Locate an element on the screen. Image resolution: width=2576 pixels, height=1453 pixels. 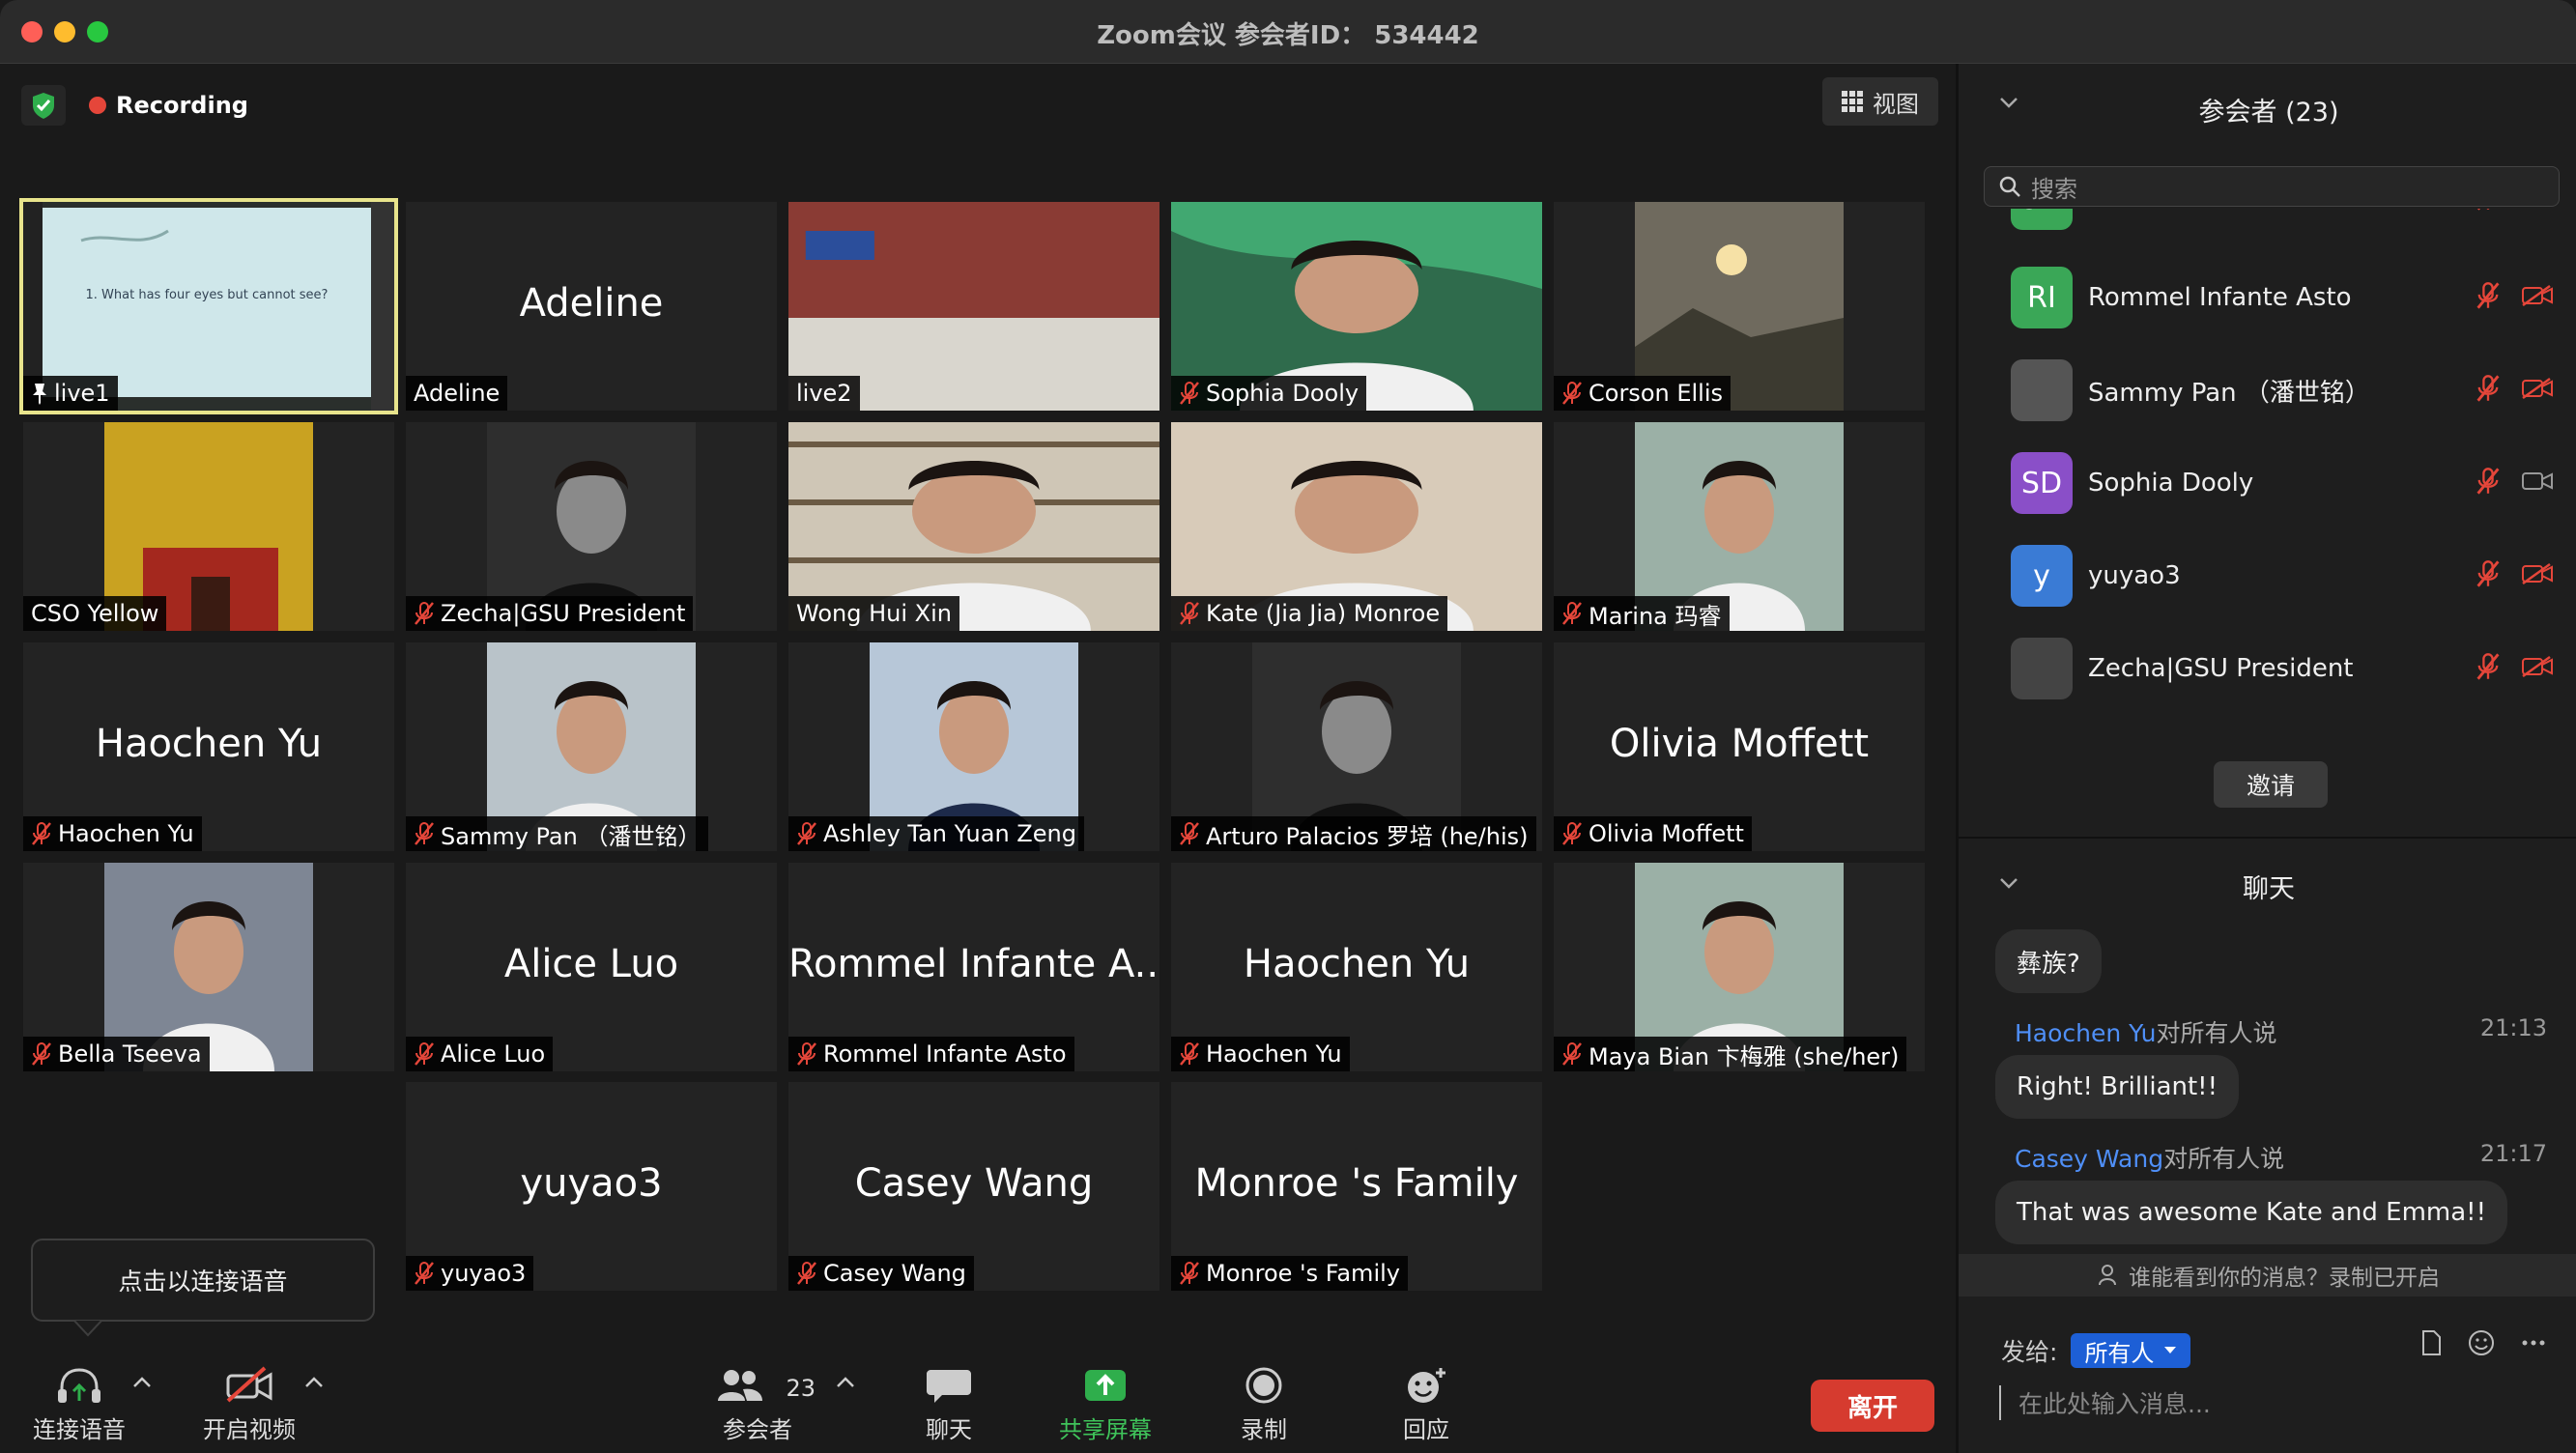
participant-row: y yuyao3 is located at coordinates (2267, 575).